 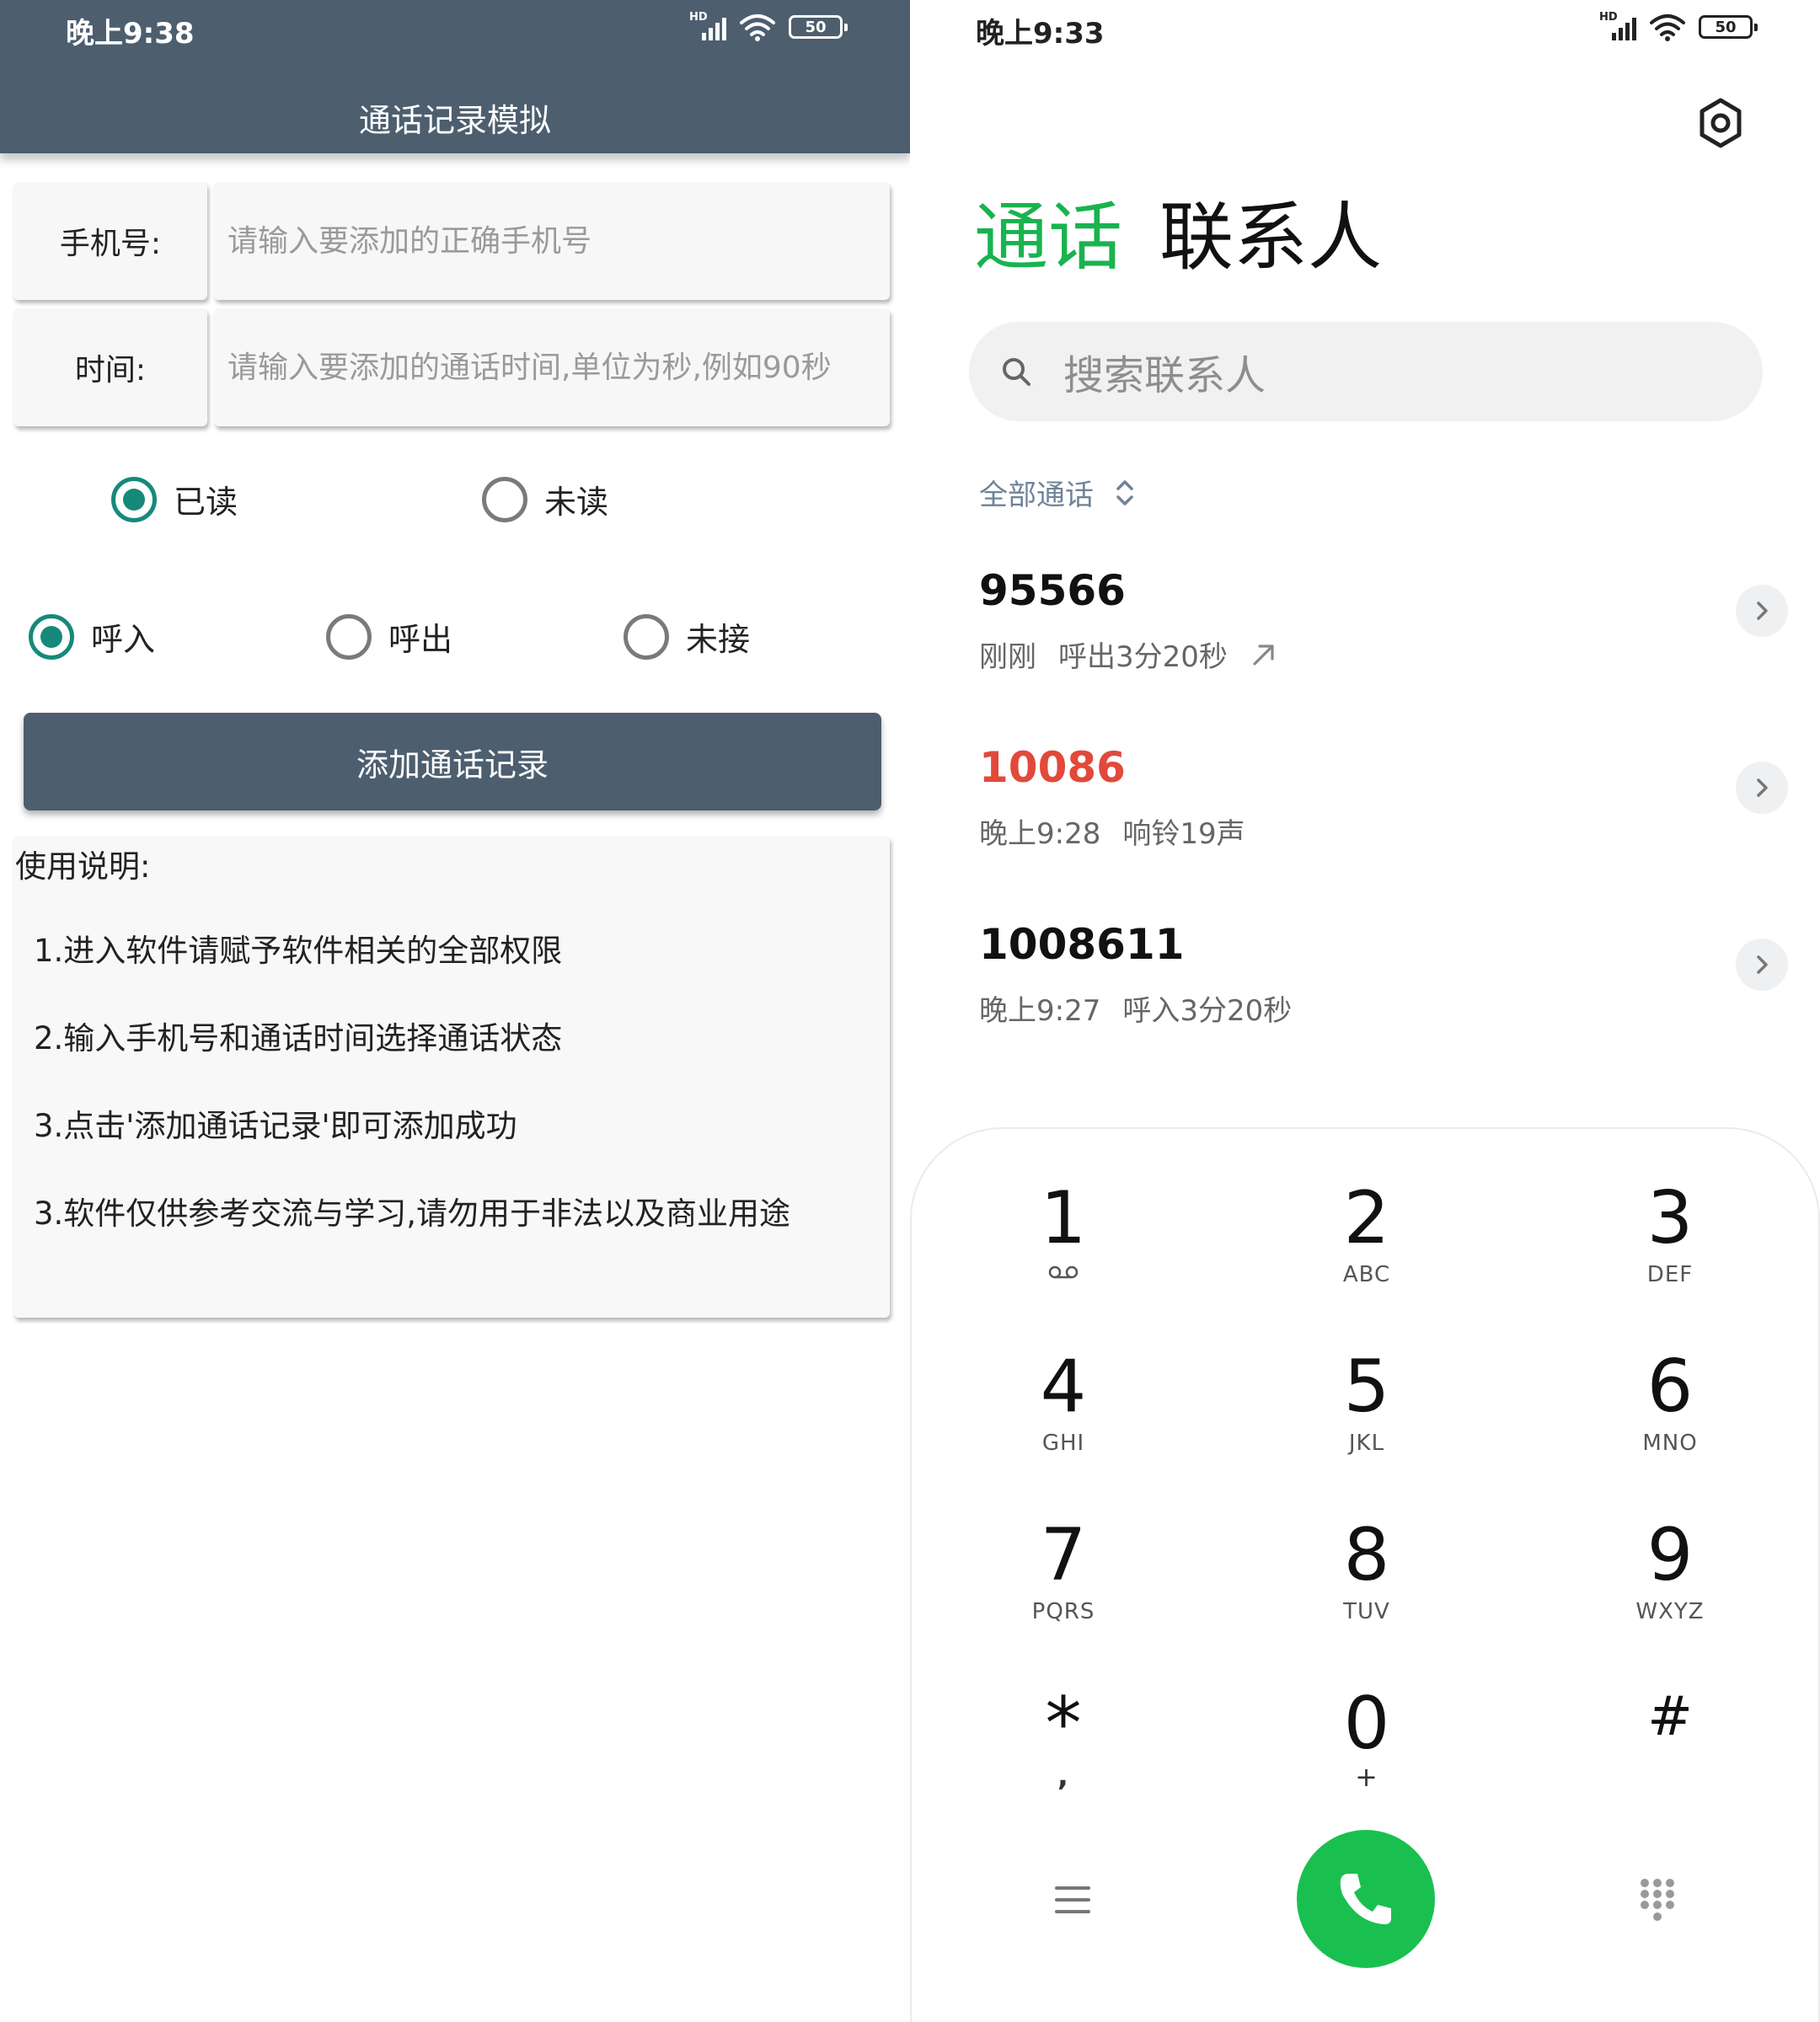 I want to click on signal-icon: HD, so click(x=707, y=27).